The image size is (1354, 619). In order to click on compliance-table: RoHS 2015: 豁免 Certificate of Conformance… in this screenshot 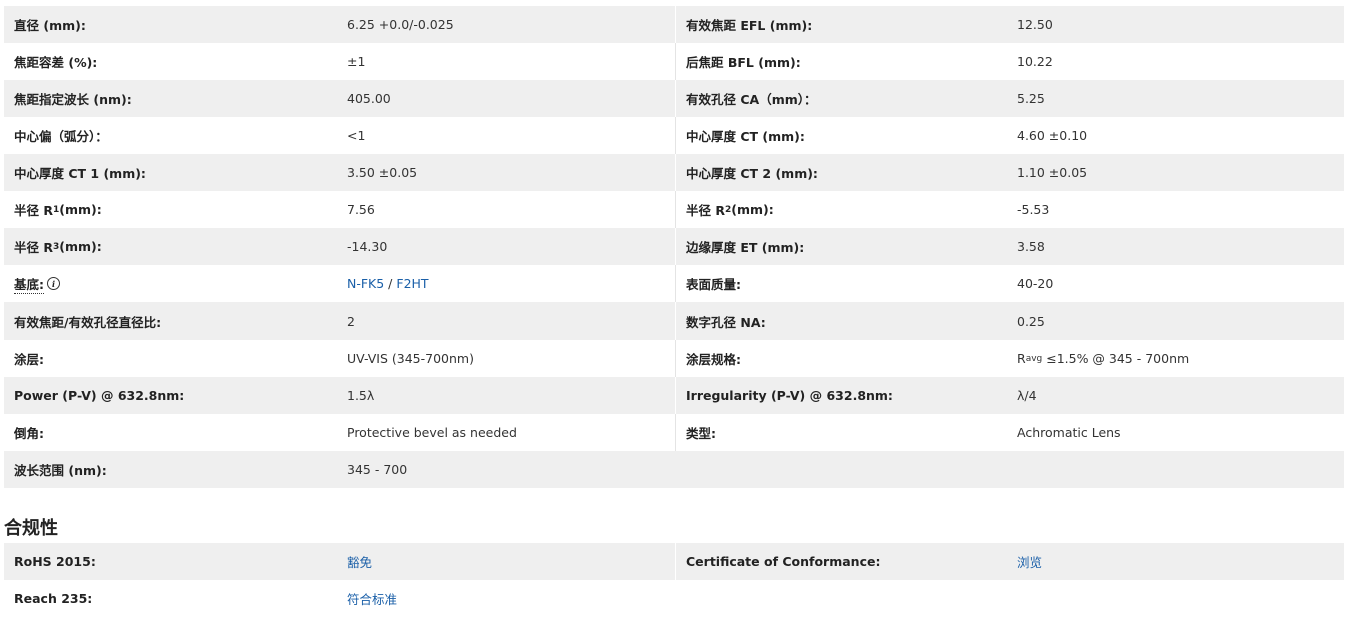, I will do `click(674, 580)`.